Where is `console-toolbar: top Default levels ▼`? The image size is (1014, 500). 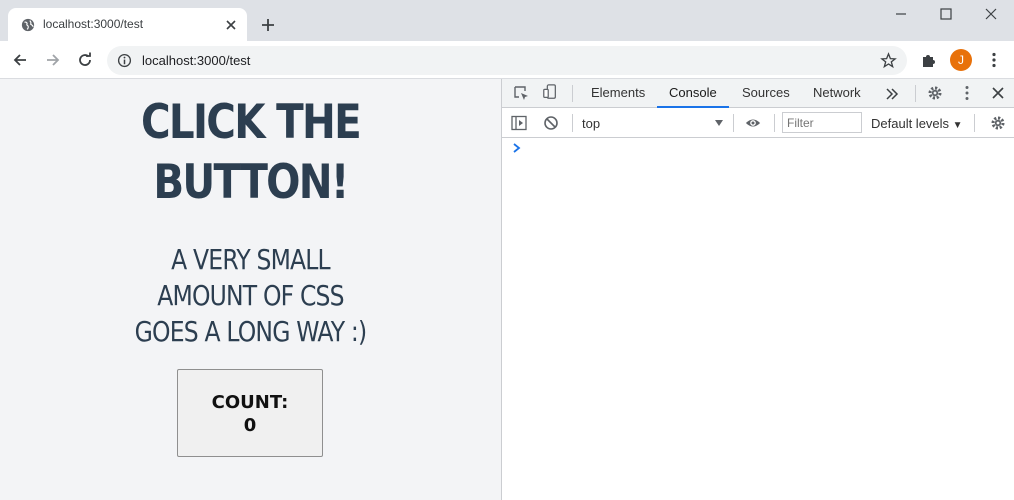 console-toolbar: top Default levels ▼ is located at coordinates (758, 123).